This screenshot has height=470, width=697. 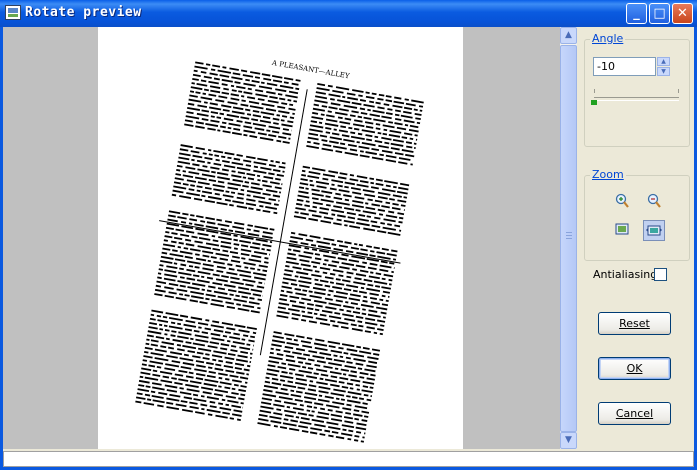 I want to click on angle-input: -10, so click(x=624, y=66).